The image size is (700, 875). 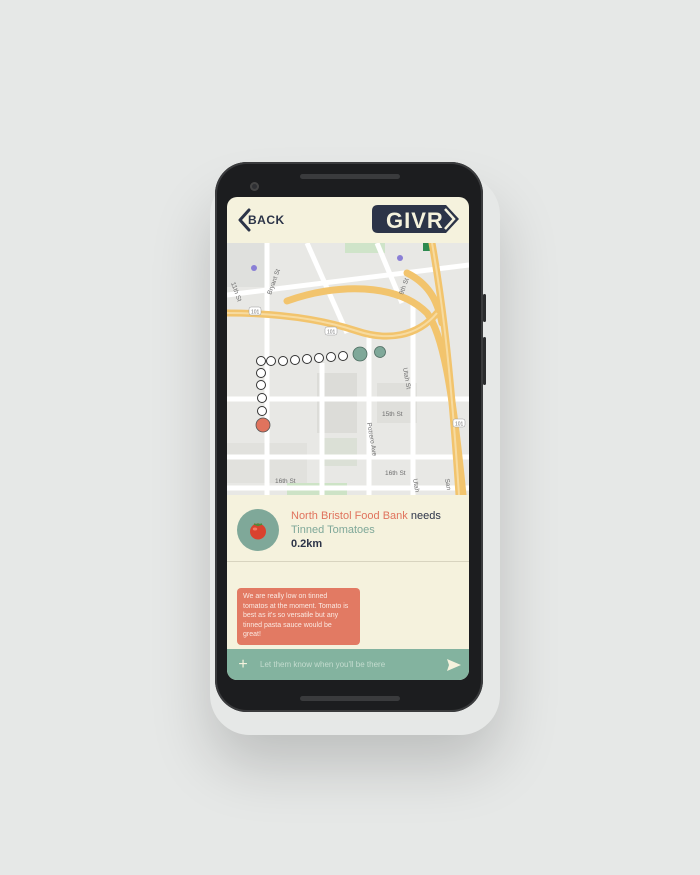 I want to click on send-icon, so click(x=454, y=664).